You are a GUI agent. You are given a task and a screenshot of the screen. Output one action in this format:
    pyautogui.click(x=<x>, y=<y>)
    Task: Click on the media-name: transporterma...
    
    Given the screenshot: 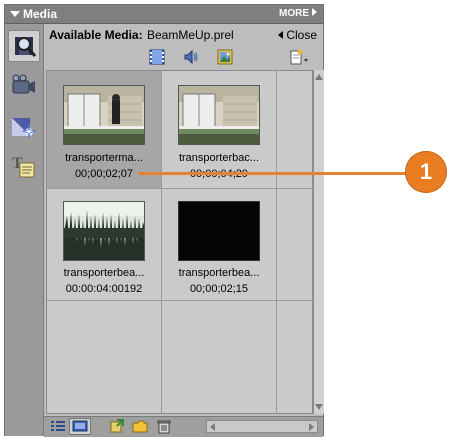 What is the action you would take?
    pyautogui.click(x=104, y=158)
    